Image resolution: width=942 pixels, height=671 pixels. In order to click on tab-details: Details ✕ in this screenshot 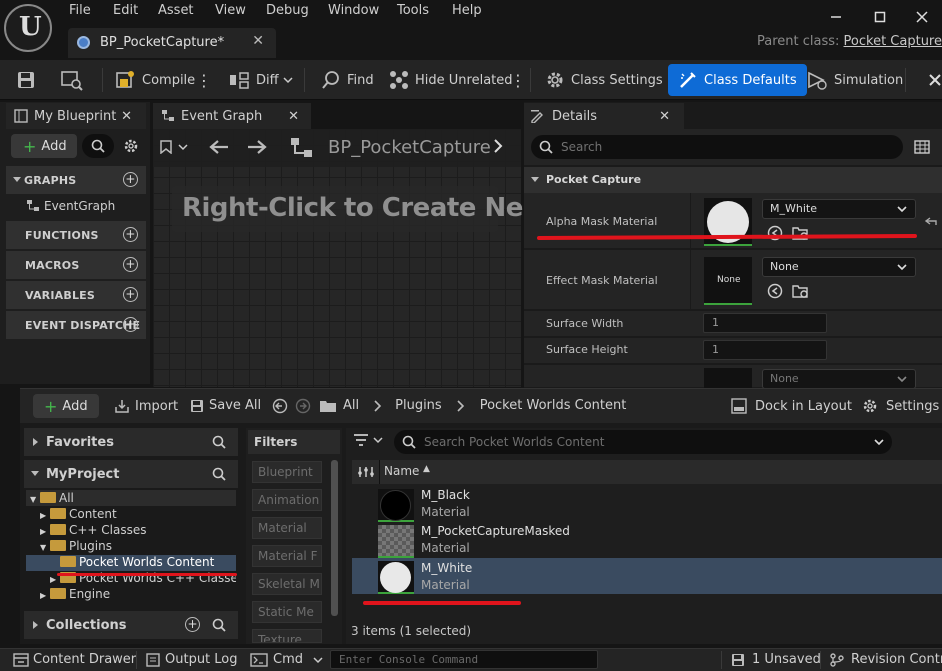, I will do `click(604, 116)`.